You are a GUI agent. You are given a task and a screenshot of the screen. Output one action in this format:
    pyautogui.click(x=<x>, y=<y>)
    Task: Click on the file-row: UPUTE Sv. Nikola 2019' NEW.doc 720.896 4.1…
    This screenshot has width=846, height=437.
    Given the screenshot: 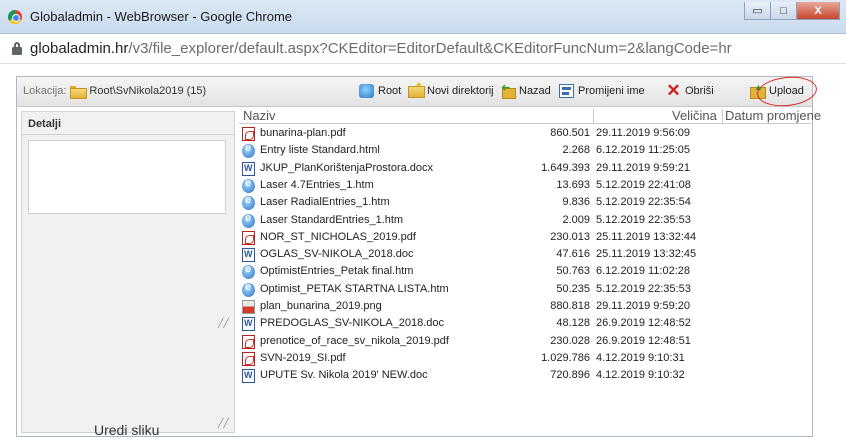 What is the action you would take?
    pyautogui.click(x=525, y=376)
    